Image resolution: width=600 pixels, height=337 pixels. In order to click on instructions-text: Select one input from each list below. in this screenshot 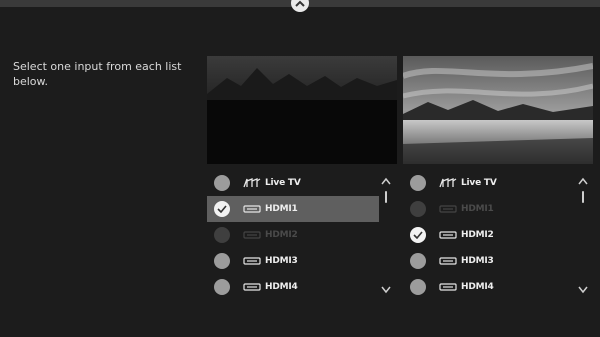, I will do `click(97, 74)`.